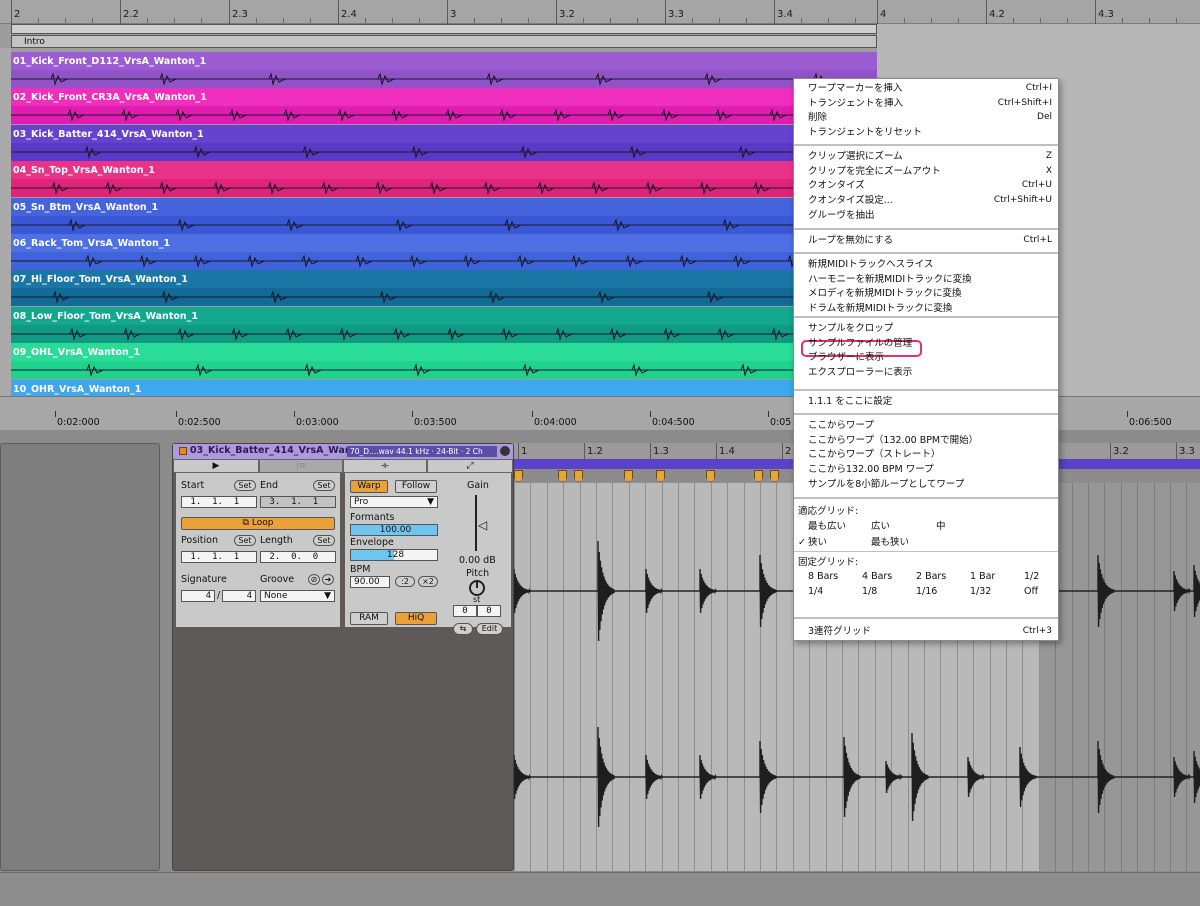 The height and width of the screenshot is (906, 1200). Describe the element at coordinates (34, 42) in the screenshot. I see `locator-intro: Intro` at that location.